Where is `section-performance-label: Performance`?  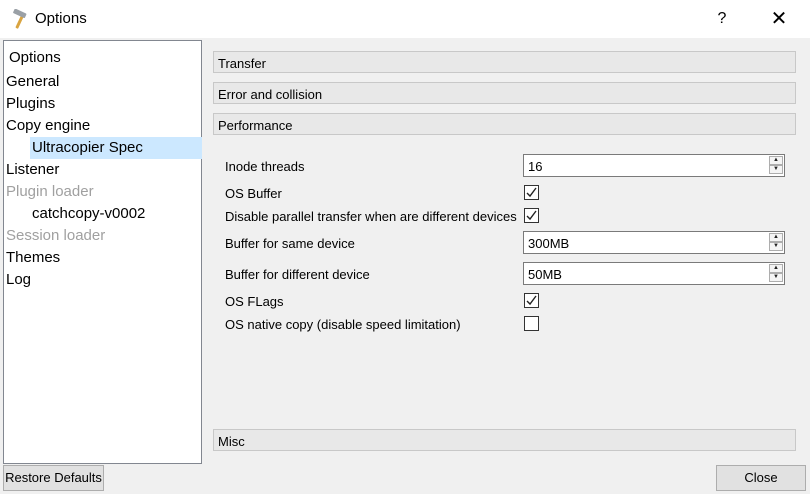 section-performance-label: Performance is located at coordinates (255, 125).